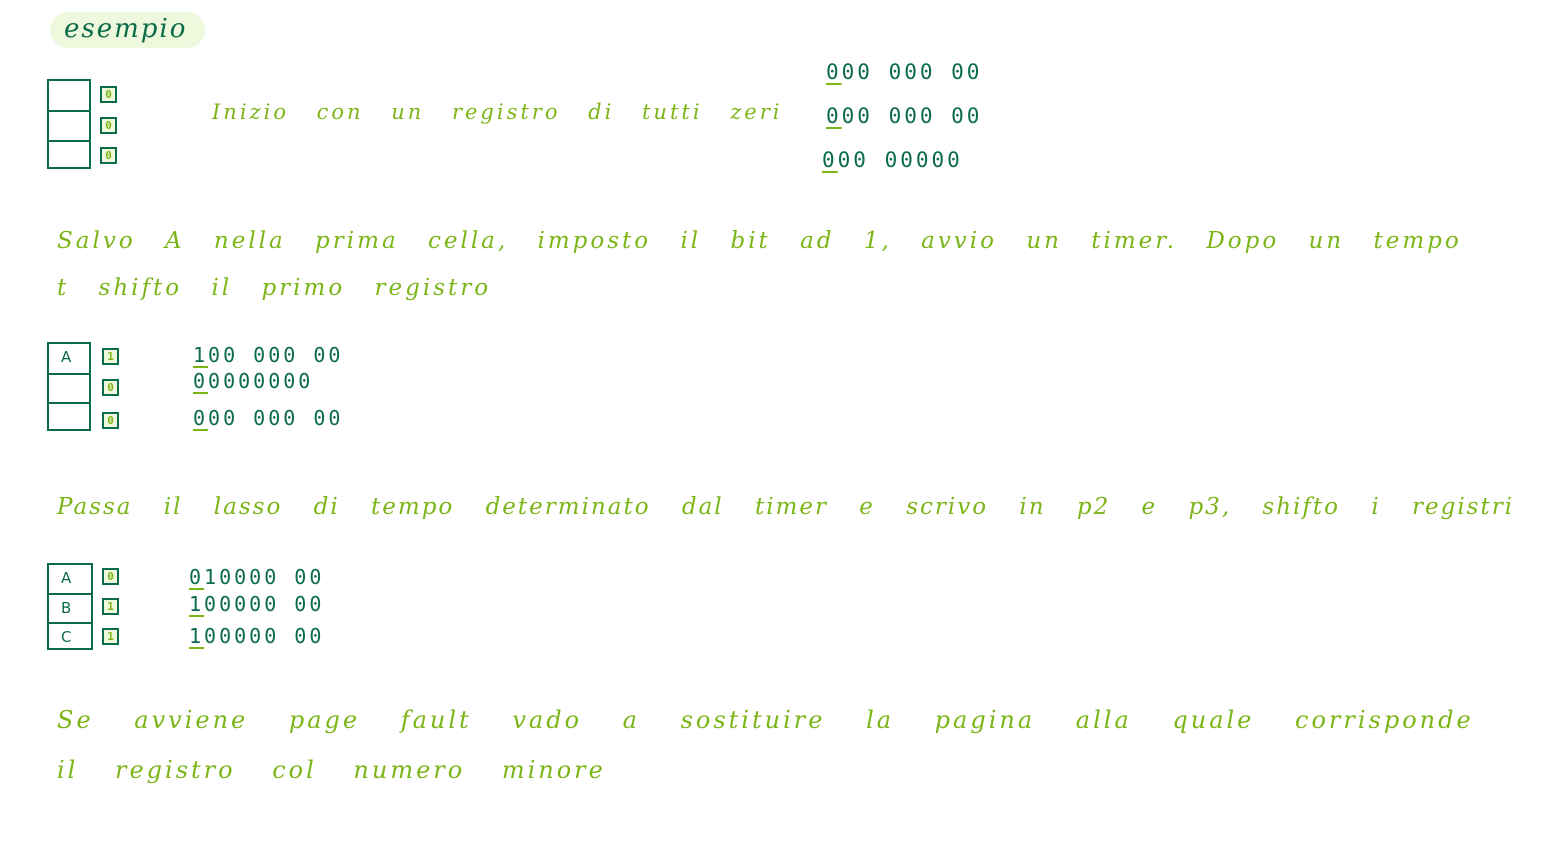  What do you see at coordinates (497, 112) in the screenshot?
I see `note-line: Inizio con un registro di tutti zeri` at bounding box center [497, 112].